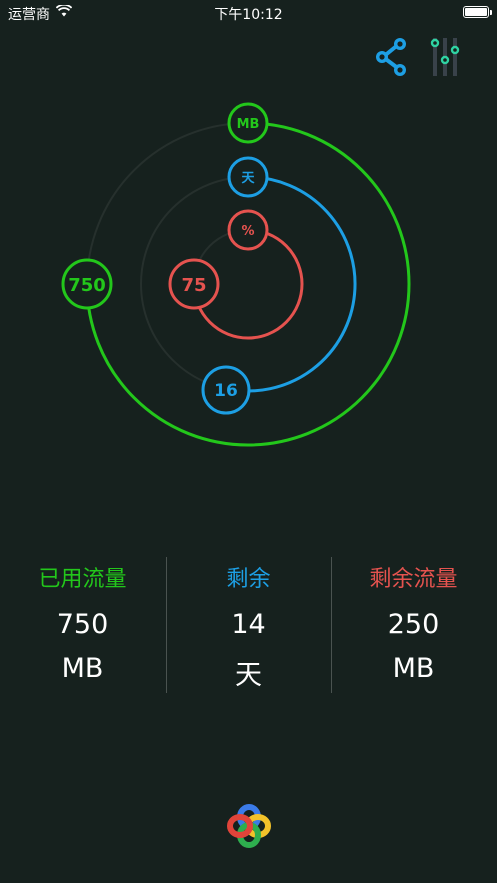 This screenshot has width=497, height=883. What do you see at coordinates (392, 57) in the screenshot?
I see `share-icon` at bounding box center [392, 57].